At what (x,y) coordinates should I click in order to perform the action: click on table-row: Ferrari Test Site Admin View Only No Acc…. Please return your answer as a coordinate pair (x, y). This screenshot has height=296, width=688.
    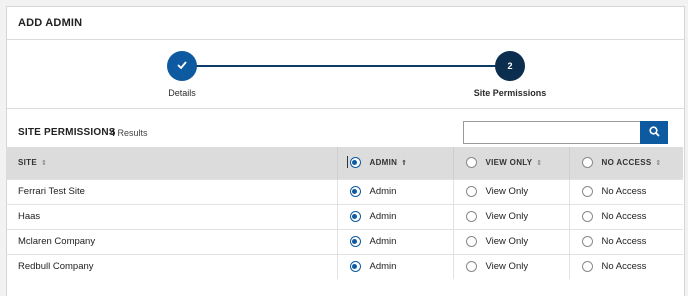
    Looking at the image, I should click on (344, 191).